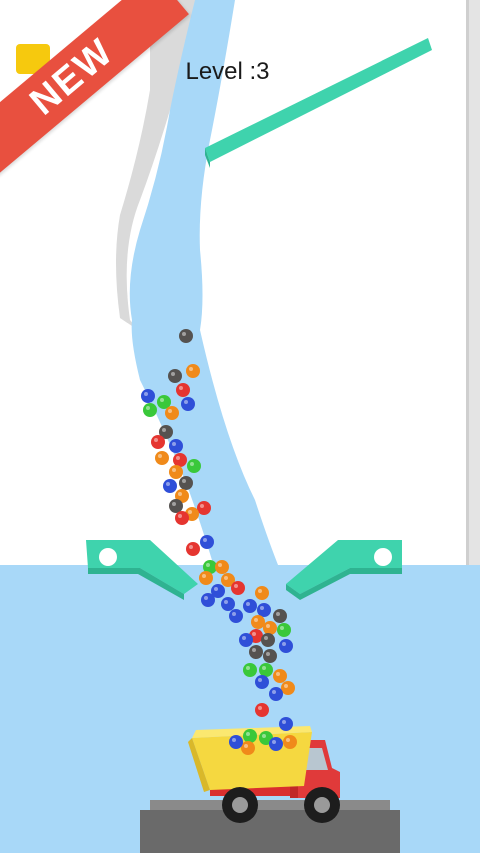 The width and height of the screenshot is (480, 853). I want to click on truck-wheel-rear, so click(240, 805).